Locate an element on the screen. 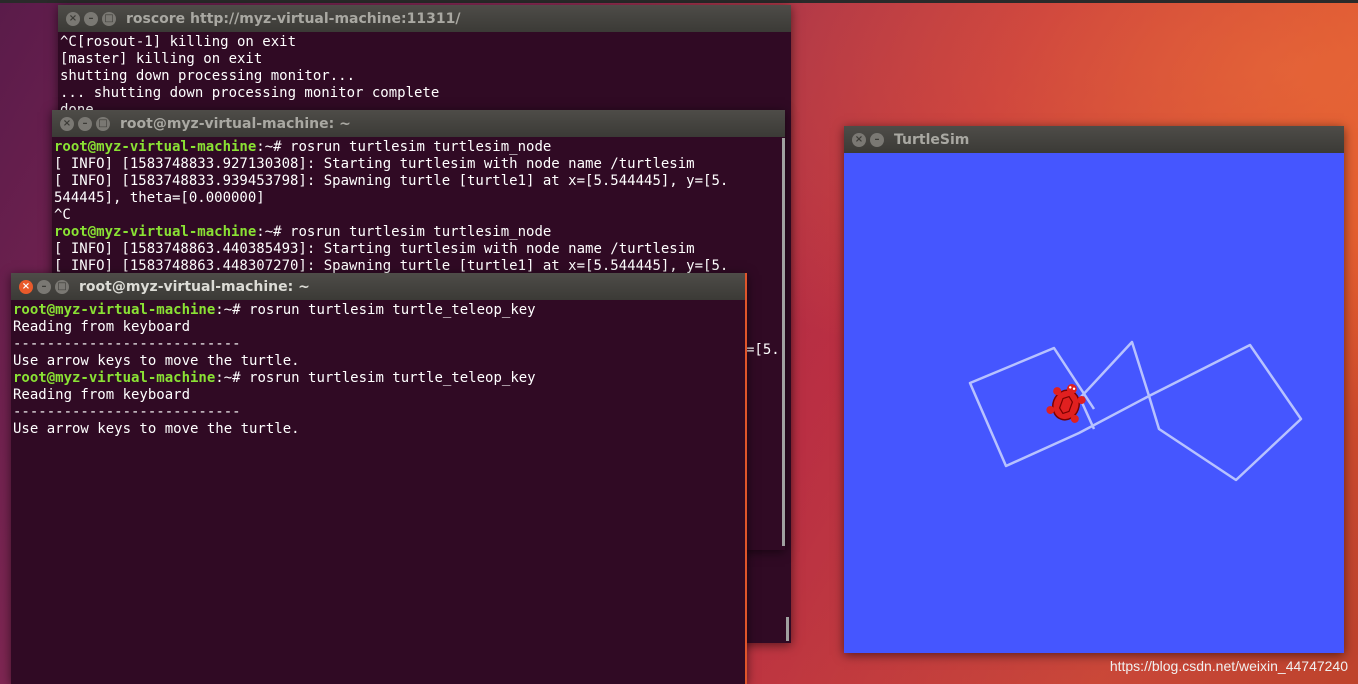  output-line: ^C[rosout-1] killing on exit is located at coordinates (178, 42).